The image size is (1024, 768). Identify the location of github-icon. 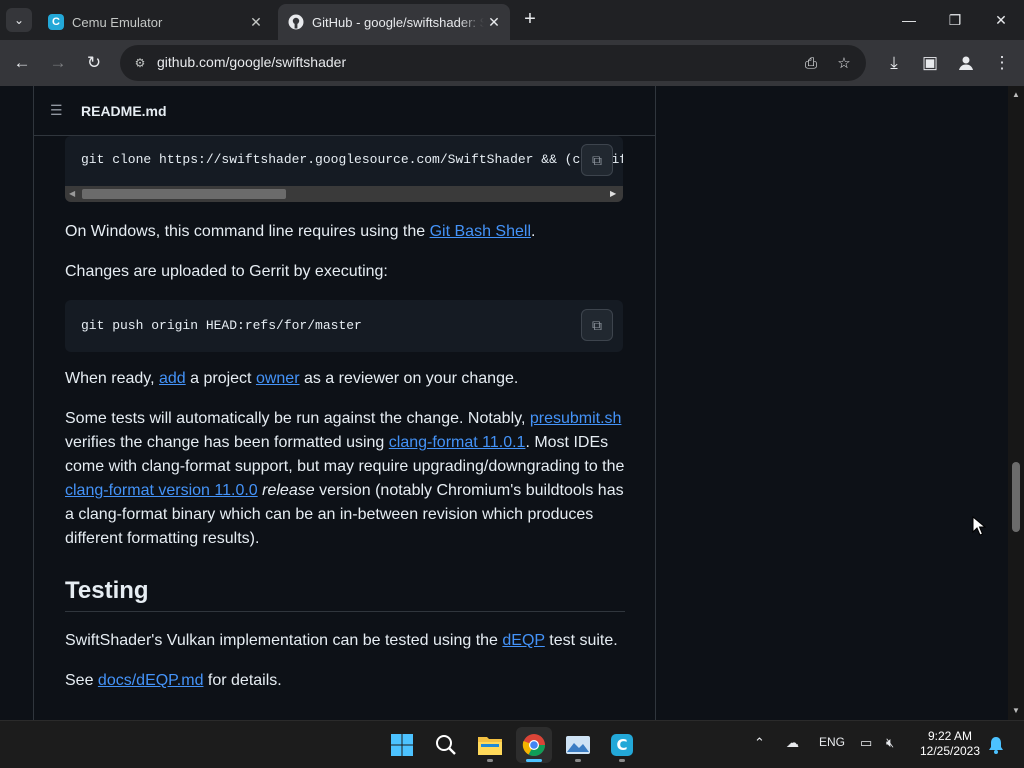
(296, 22).